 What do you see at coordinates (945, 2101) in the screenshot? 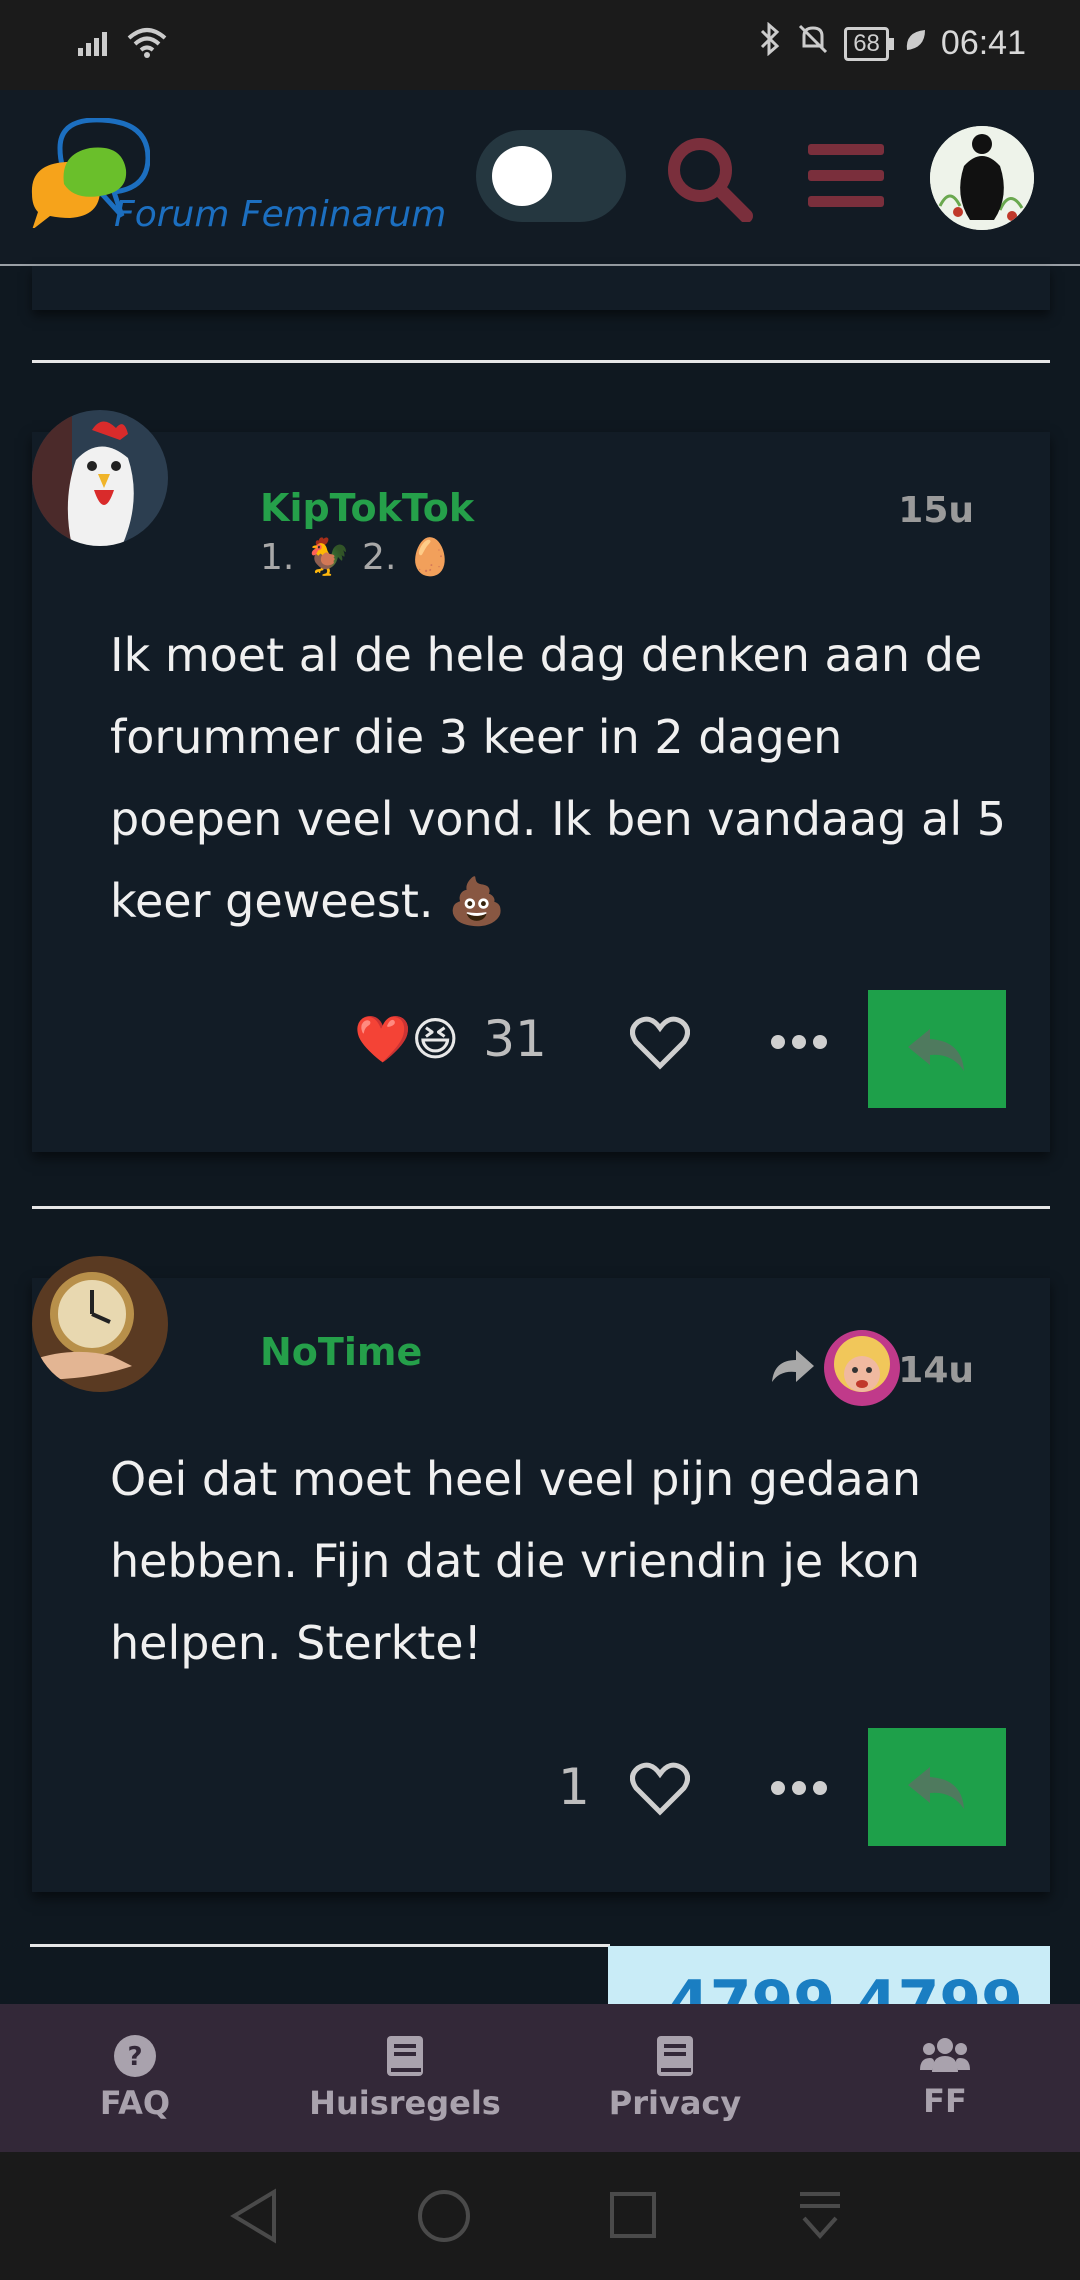
I see `nav-ff-label: FF` at bounding box center [945, 2101].